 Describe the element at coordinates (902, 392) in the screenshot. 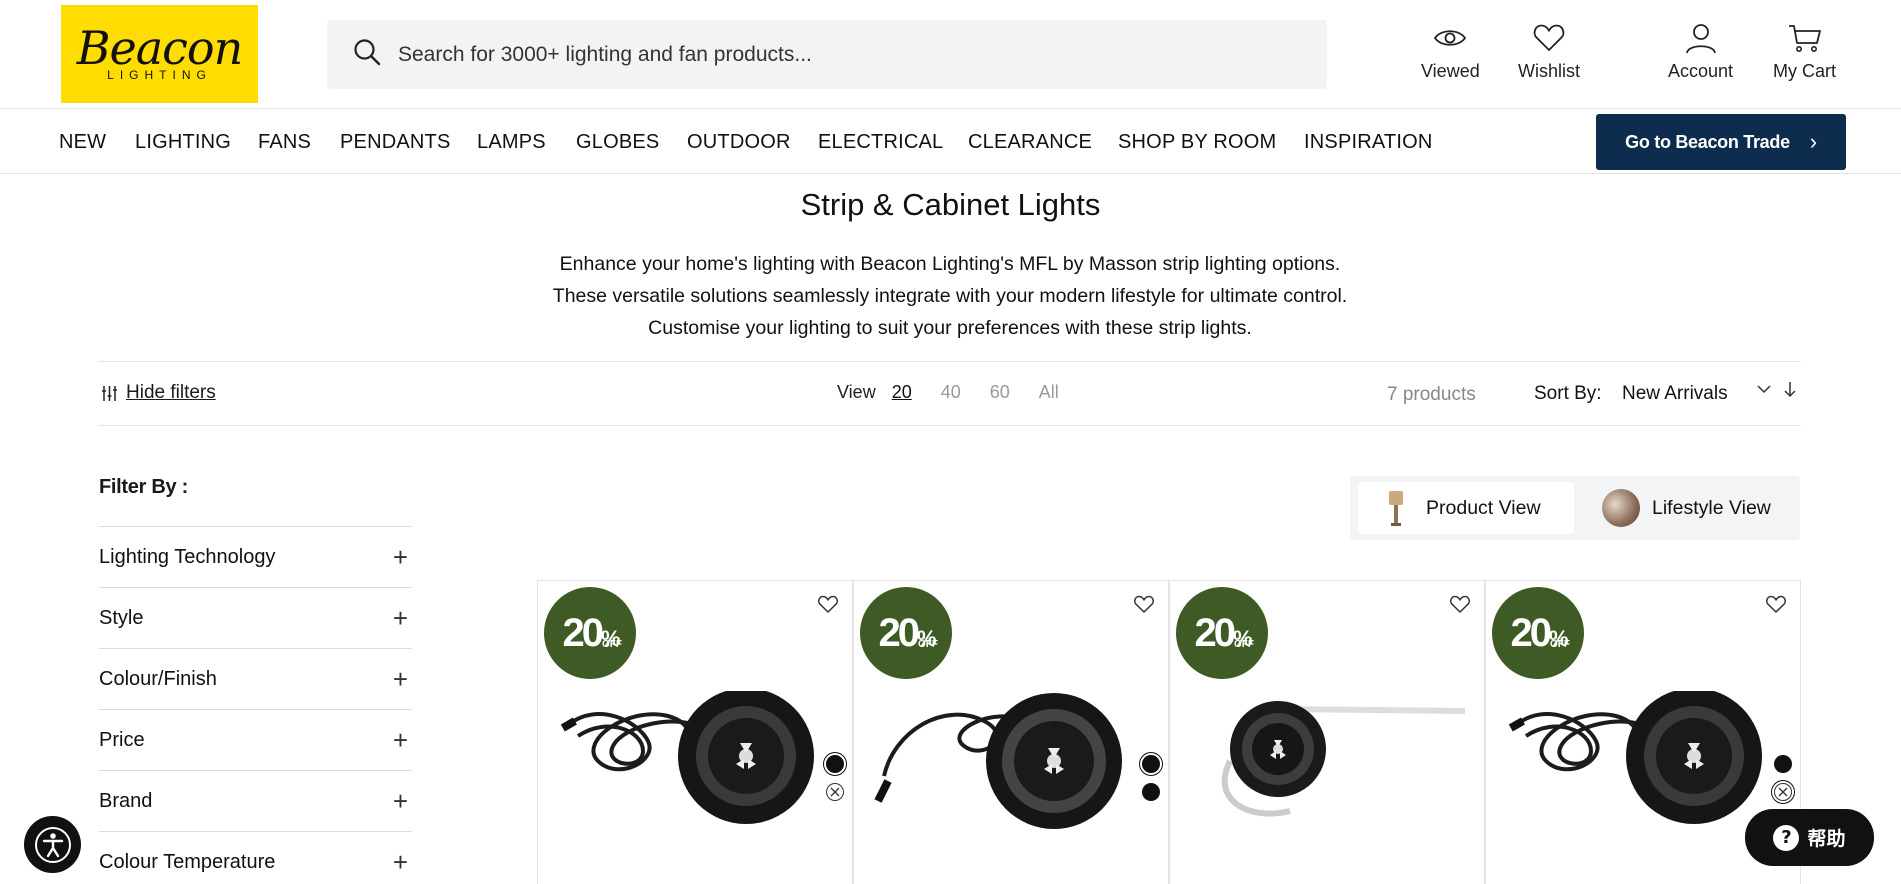

I see `view-option-20: 20` at that location.